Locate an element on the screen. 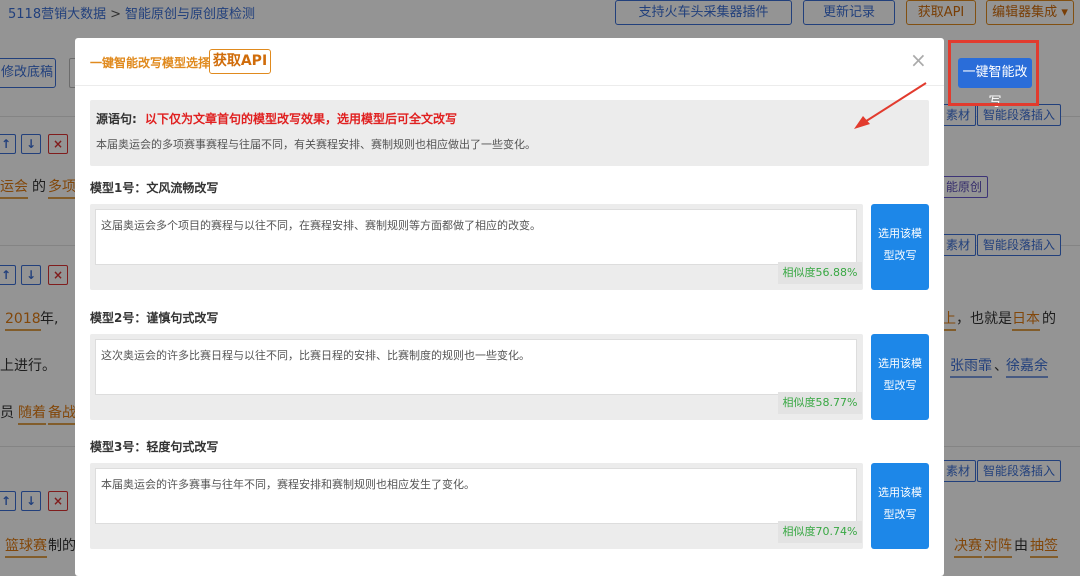 The width and height of the screenshot is (1080, 576). dialog-get-api-button: 获取API is located at coordinates (240, 61).